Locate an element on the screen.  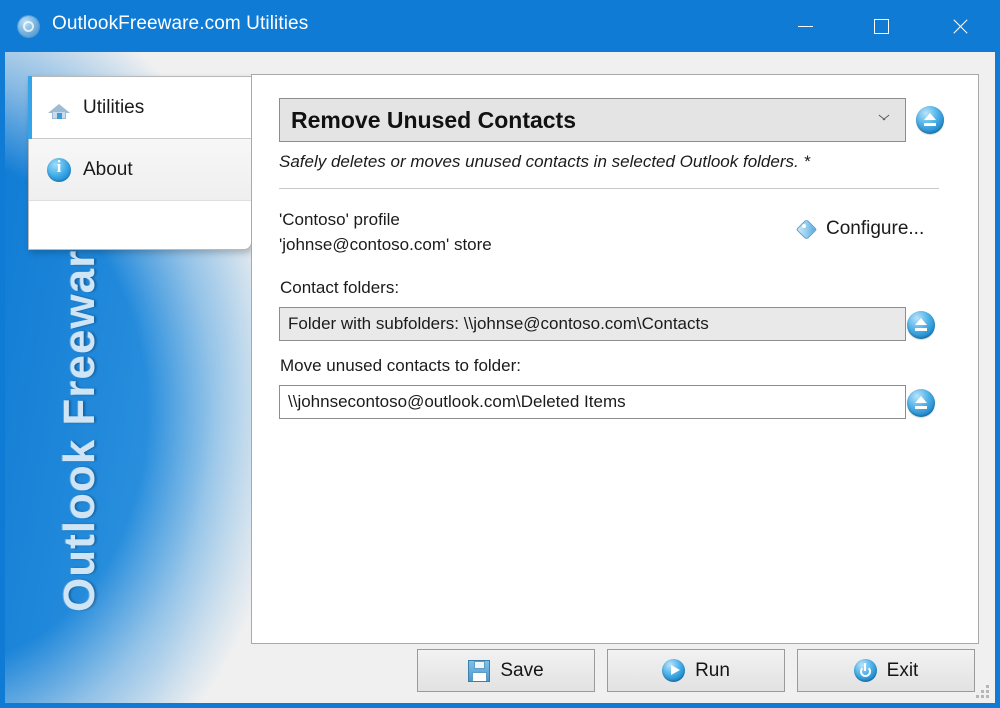
maximize-button is located at coordinates (881, 26).